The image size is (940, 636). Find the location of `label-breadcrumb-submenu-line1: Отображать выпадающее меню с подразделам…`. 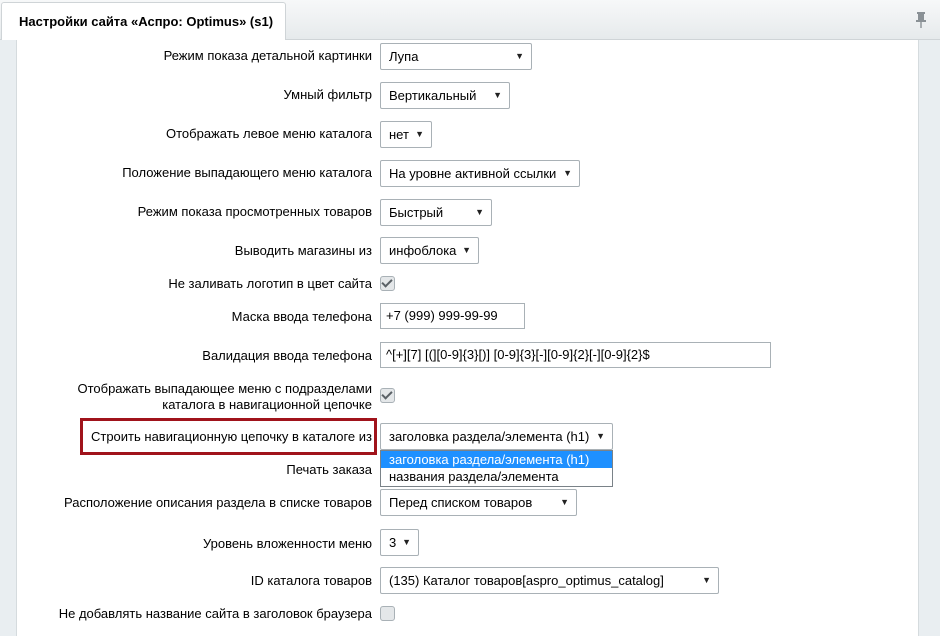

label-breadcrumb-submenu-line1: Отображать выпадающее меню с подразделам… is located at coordinates (224, 388).